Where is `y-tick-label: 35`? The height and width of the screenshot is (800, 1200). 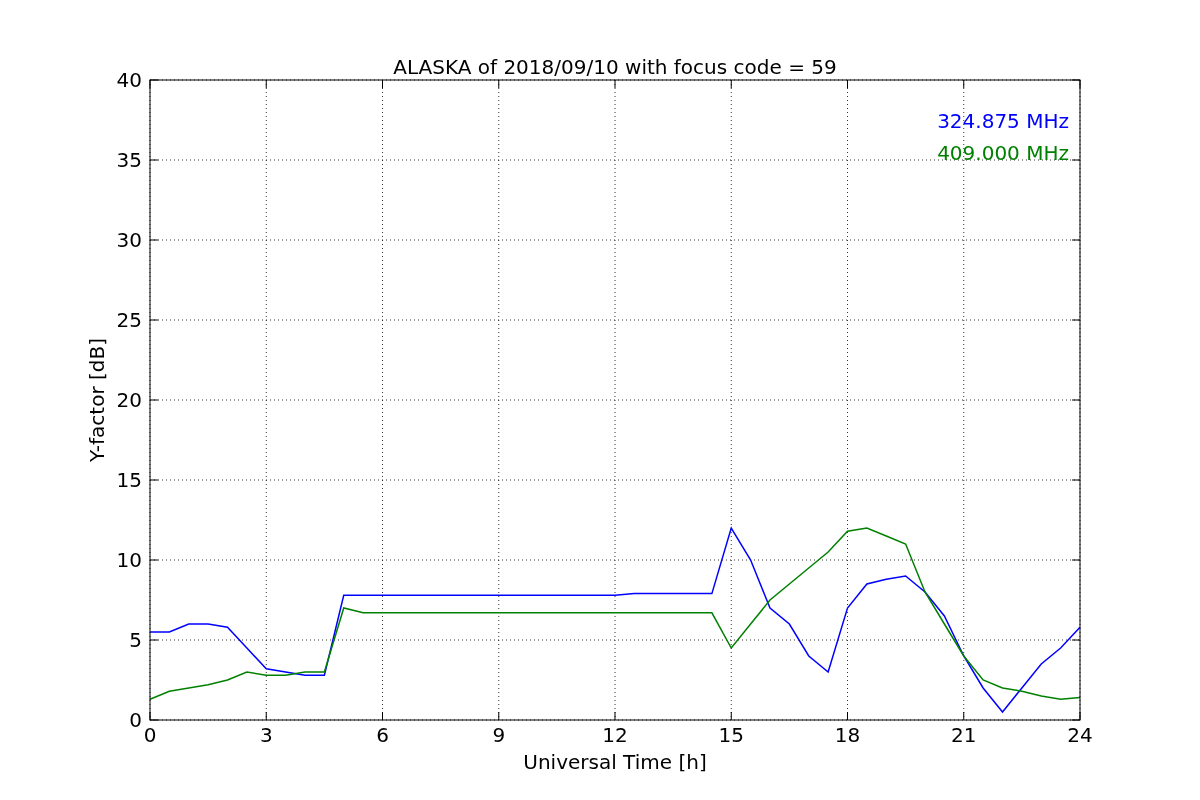
y-tick-label: 35 is located at coordinates (129, 160).